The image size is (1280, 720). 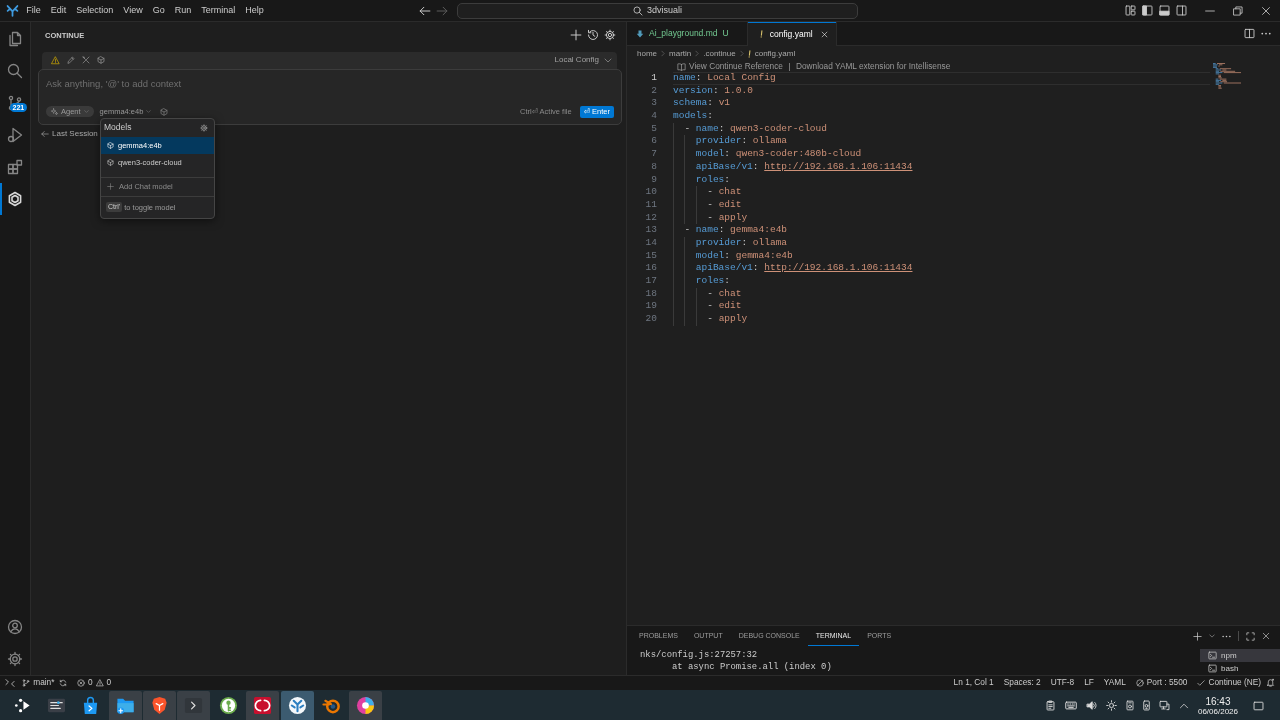 What do you see at coordinates (1022, 683) in the screenshot?
I see `status-item: Spaces: 2` at bounding box center [1022, 683].